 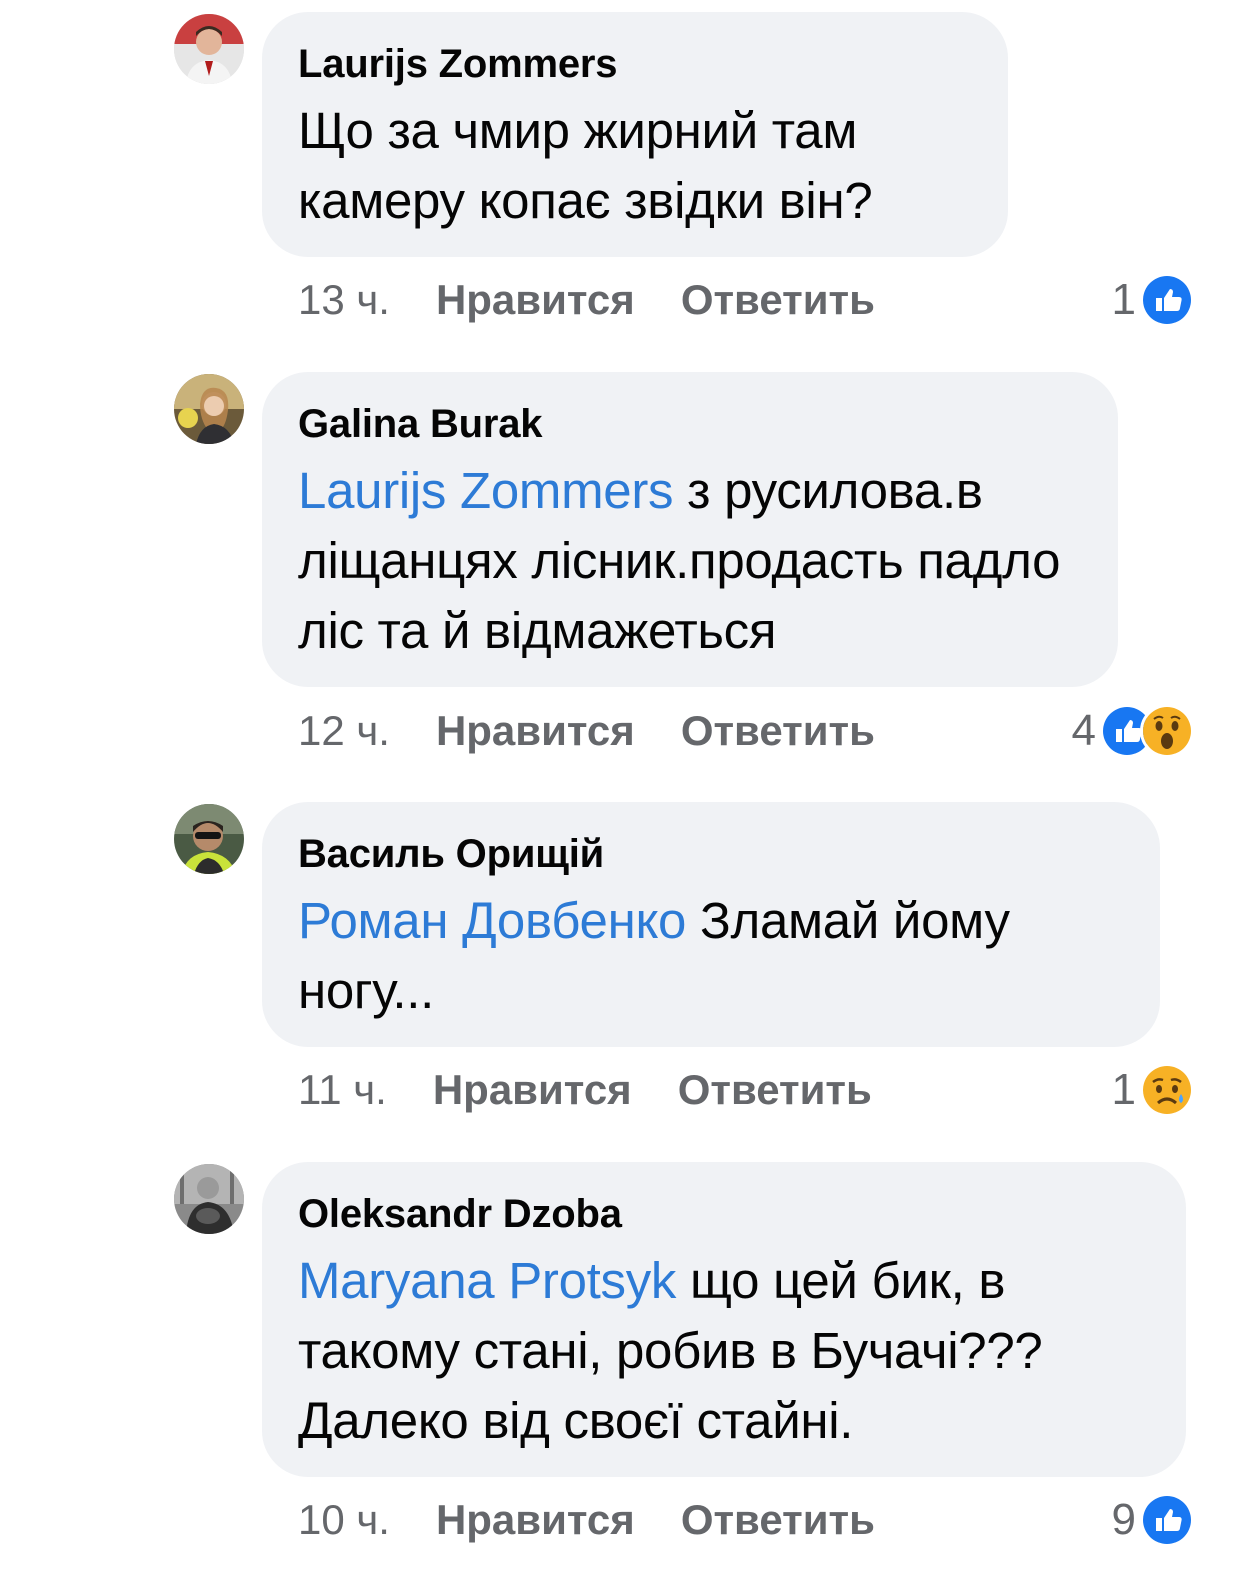 What do you see at coordinates (342, 1089) in the screenshot?
I see `comment-time: 11 ч.` at bounding box center [342, 1089].